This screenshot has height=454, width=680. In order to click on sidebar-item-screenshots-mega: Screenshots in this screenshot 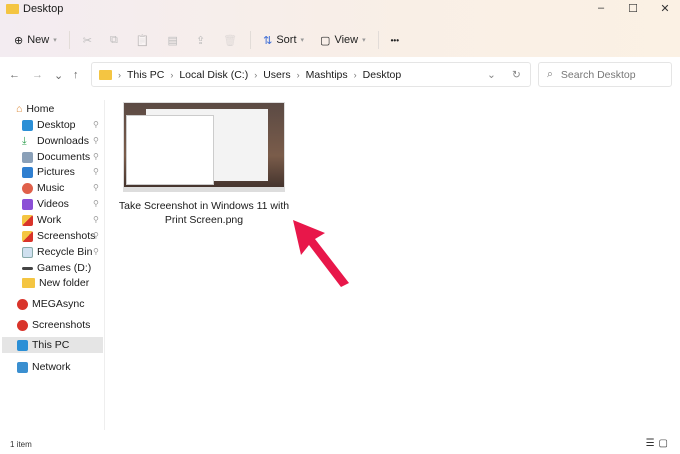, I will do `click(68, 325)`.